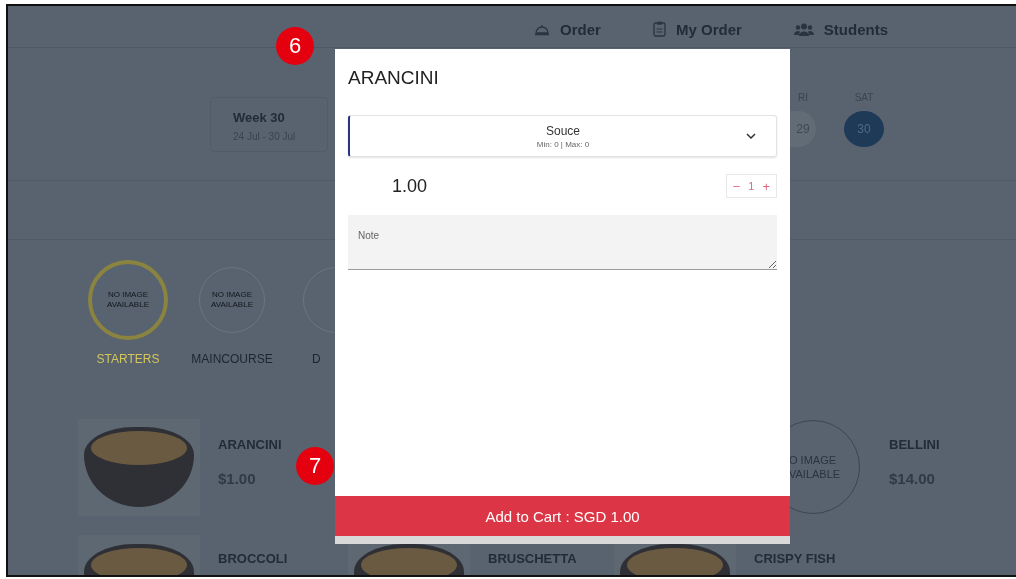 Image resolution: width=1016 pixels, height=579 pixels. Describe the element at coordinates (394, 78) in the screenshot. I see `dialog-title: ARANCINI` at that location.